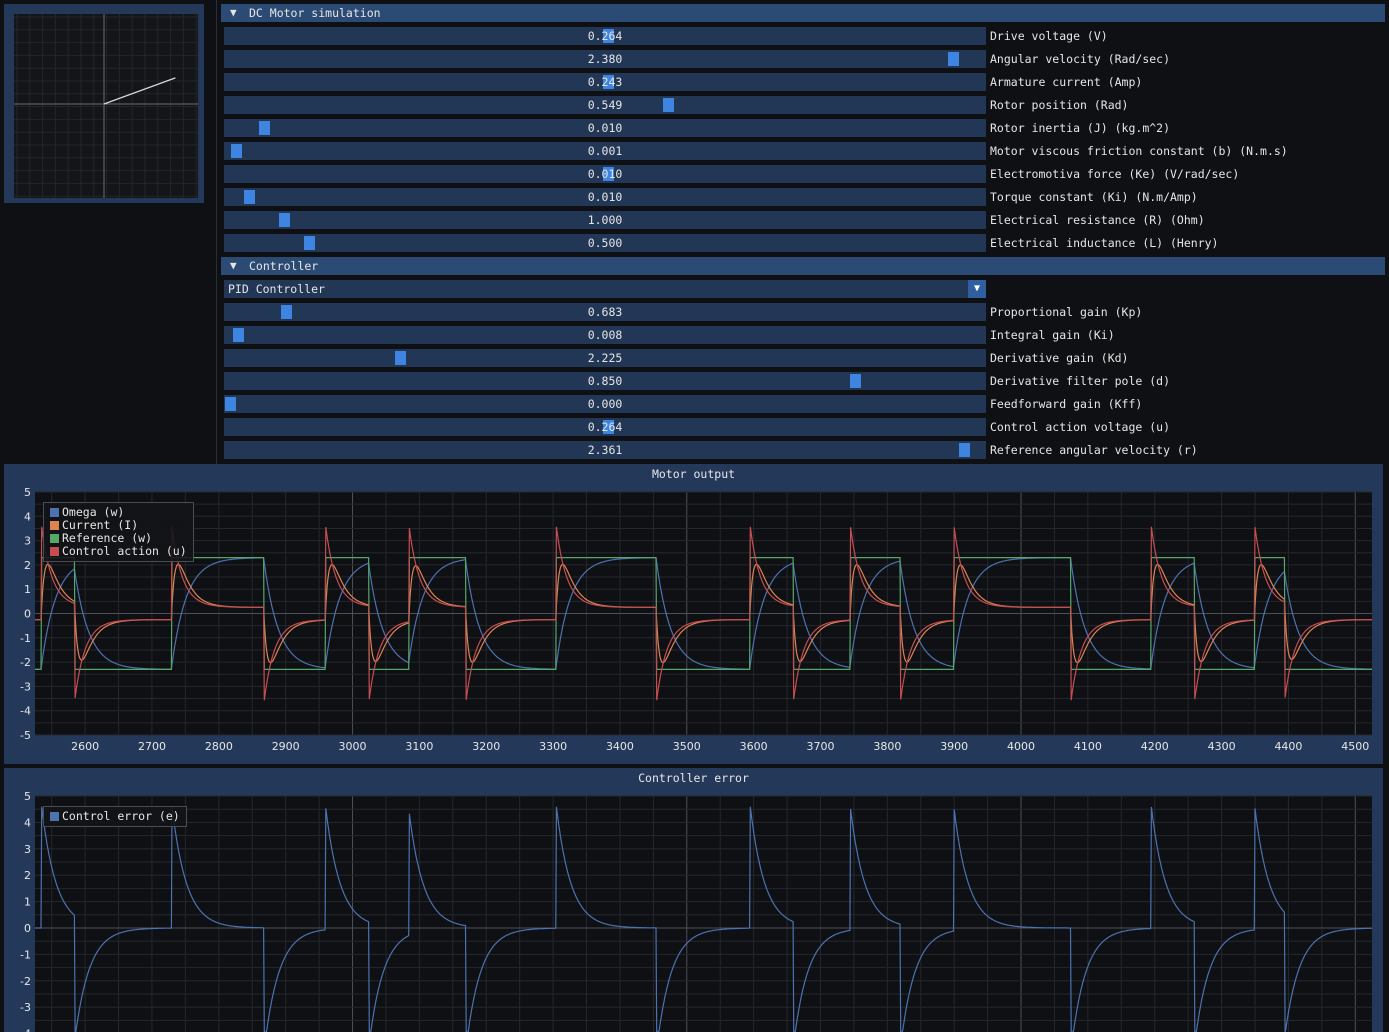 This screenshot has height=1032, width=1389. Describe the element at coordinates (887, 746) in the screenshot. I see `x-tick-label: 3800` at that location.